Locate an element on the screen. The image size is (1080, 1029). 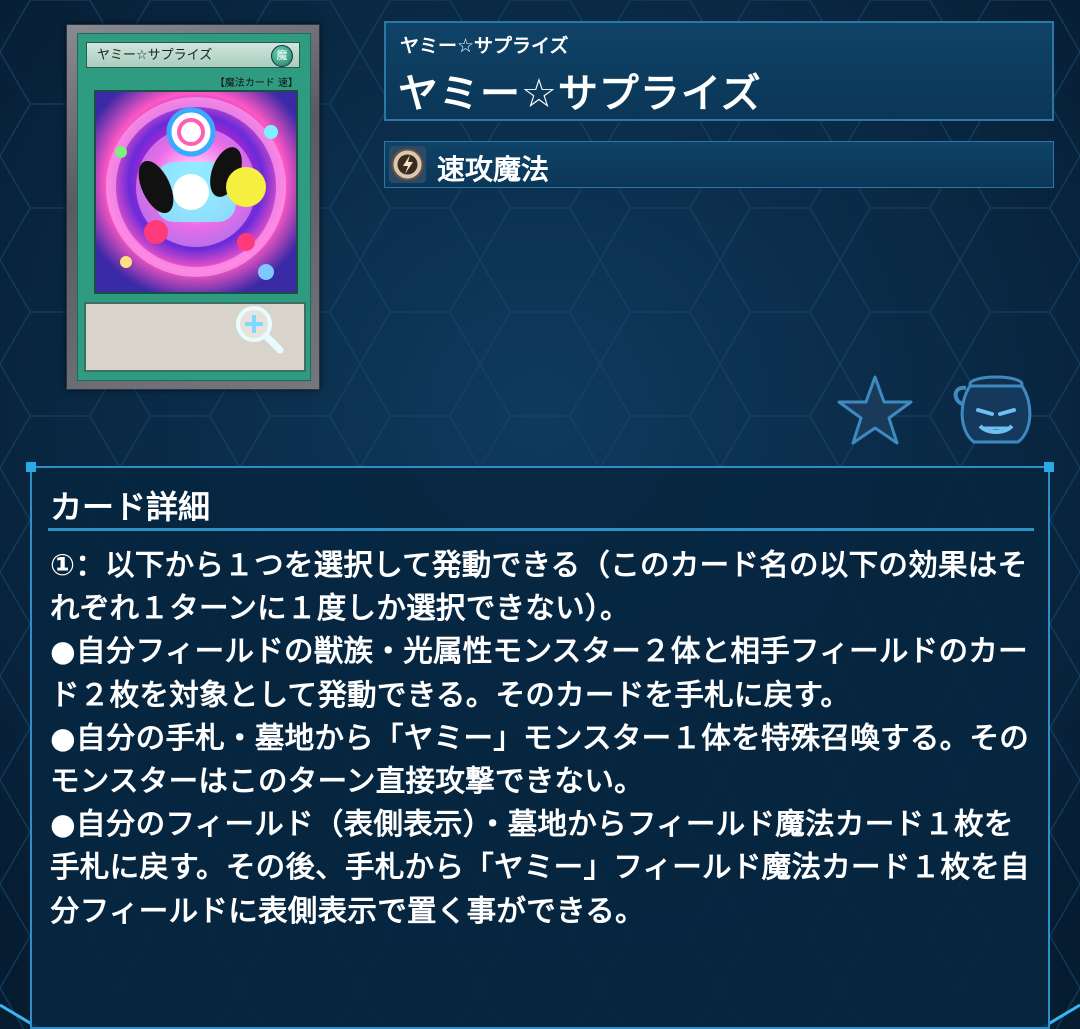
spell-attribute-icon: 魔 is located at coordinates (282, 56).